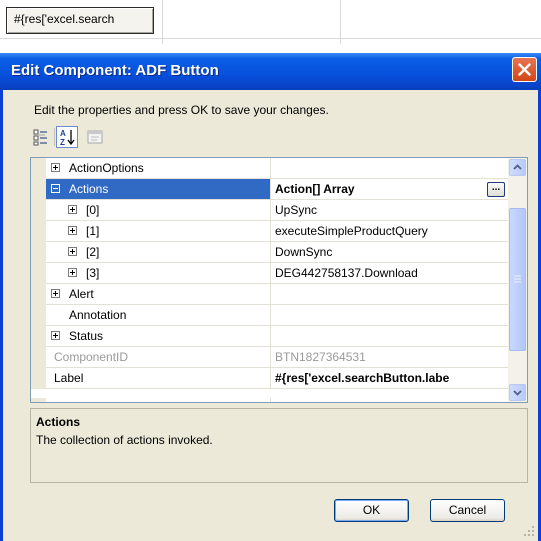 This screenshot has height=541, width=541. I want to click on chevron-down-icon, so click(517, 393).